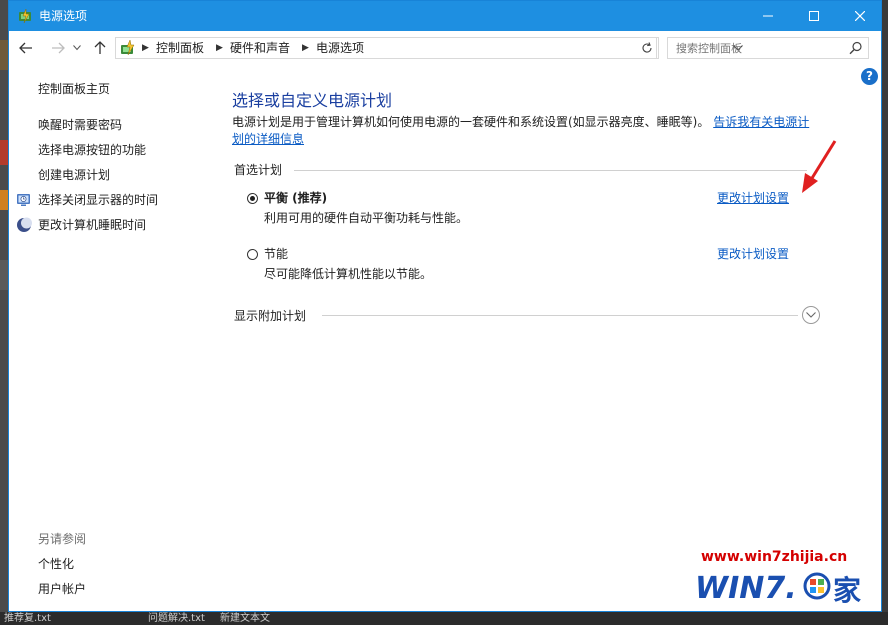  What do you see at coordinates (62, 589) in the screenshot?
I see `sidebar-item-user-accounts: 用户帐户` at bounding box center [62, 589].